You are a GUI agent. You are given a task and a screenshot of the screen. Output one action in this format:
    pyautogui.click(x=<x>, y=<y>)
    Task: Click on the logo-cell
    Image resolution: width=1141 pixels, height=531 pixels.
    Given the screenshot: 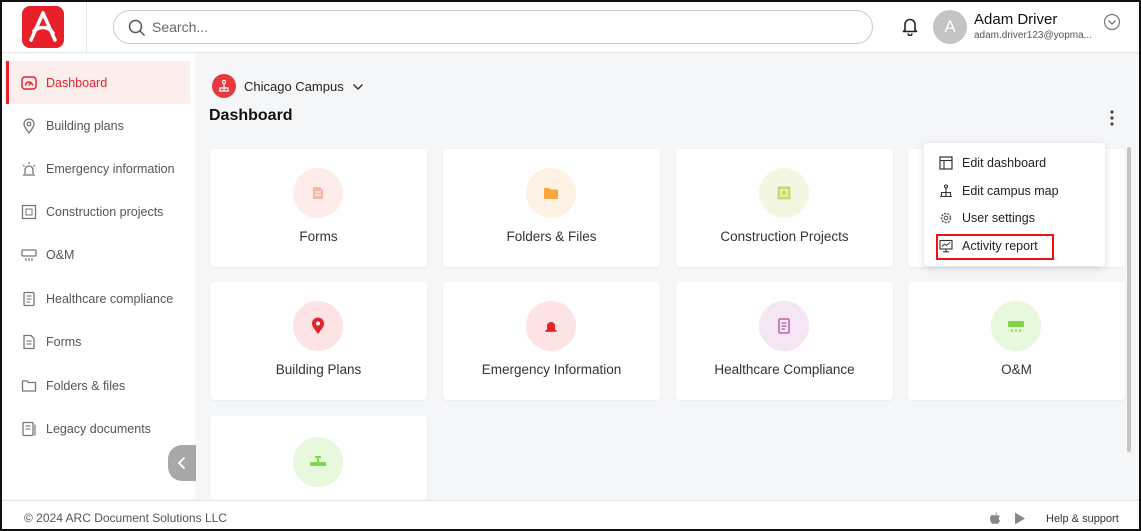 What is the action you would take?
    pyautogui.click(x=44, y=27)
    